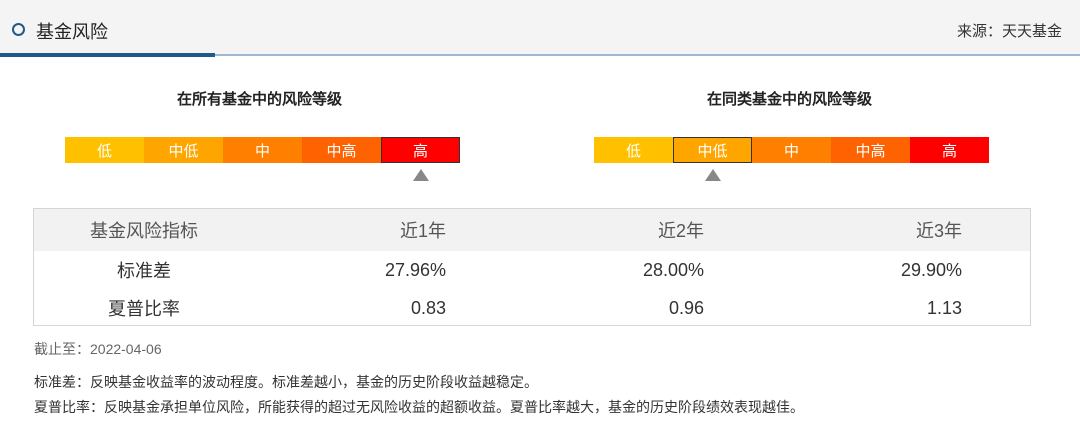 This screenshot has width=1080, height=437. What do you see at coordinates (260, 99) in the screenshot?
I see `all-funds-risk-title: 在所有基金中的风险等级` at bounding box center [260, 99].